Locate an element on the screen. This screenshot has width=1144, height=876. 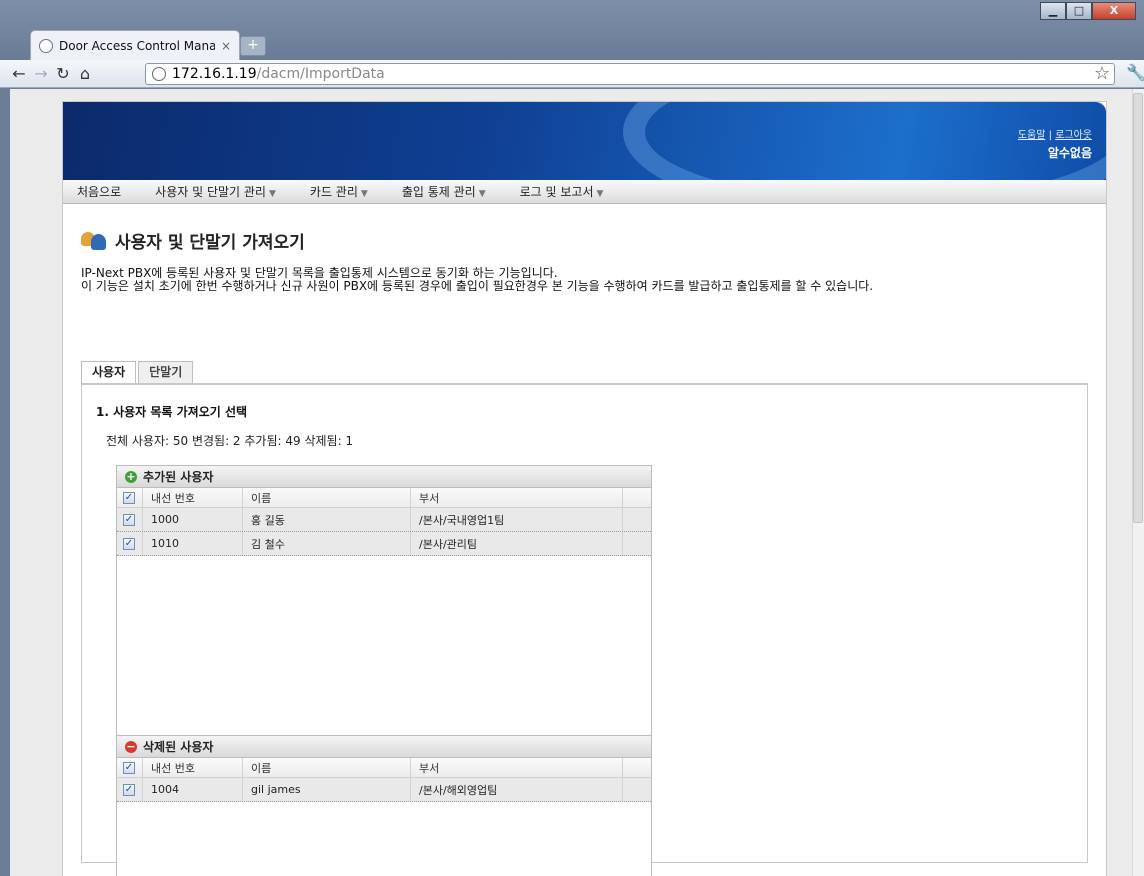
home-icon: ⌂ is located at coordinates (85, 73).